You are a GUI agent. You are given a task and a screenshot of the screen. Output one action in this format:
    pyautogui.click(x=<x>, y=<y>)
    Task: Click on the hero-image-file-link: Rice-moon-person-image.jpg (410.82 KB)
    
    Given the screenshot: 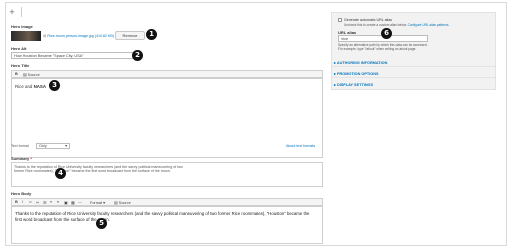 What is the action you would take?
    pyautogui.click(x=80, y=36)
    